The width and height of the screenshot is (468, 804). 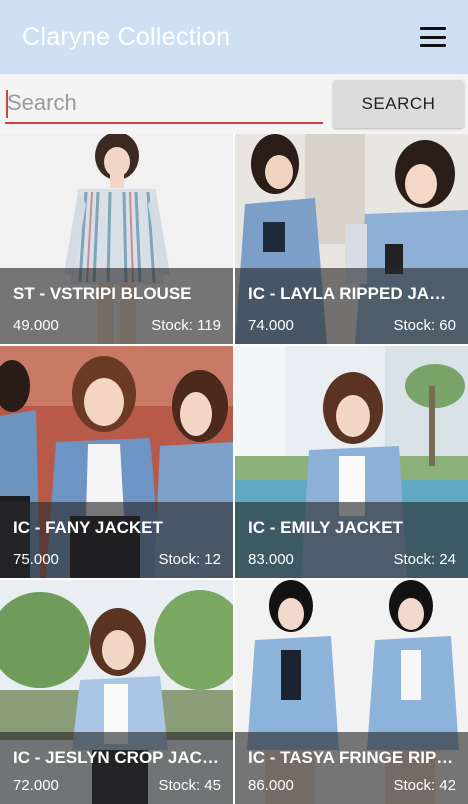 What do you see at coordinates (424, 785) in the screenshot?
I see `product-stock: Stock: 42` at bounding box center [424, 785].